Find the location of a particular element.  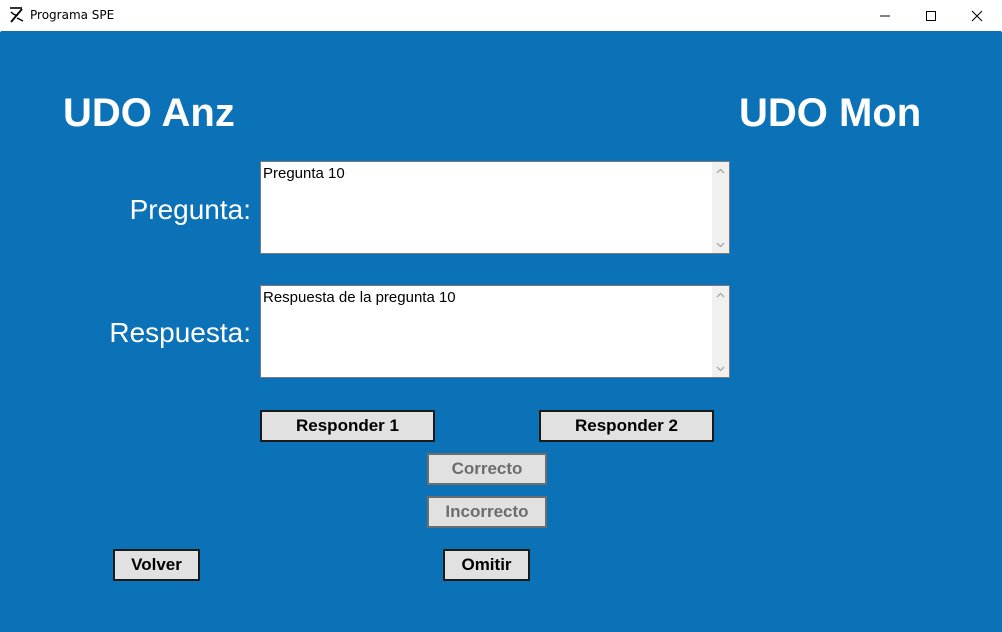

respond-2-button: Responder 2 is located at coordinates (626, 426).